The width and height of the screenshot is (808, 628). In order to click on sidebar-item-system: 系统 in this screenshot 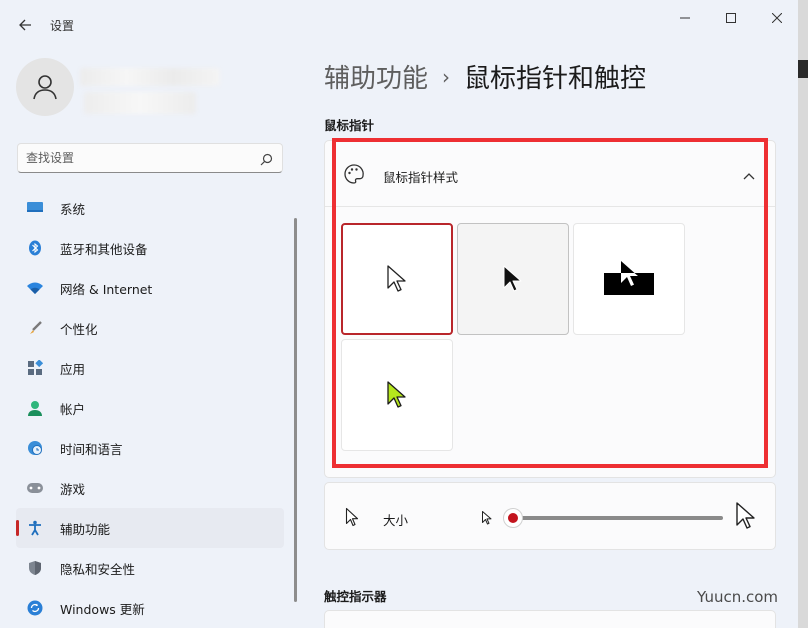, I will do `click(150, 208)`.